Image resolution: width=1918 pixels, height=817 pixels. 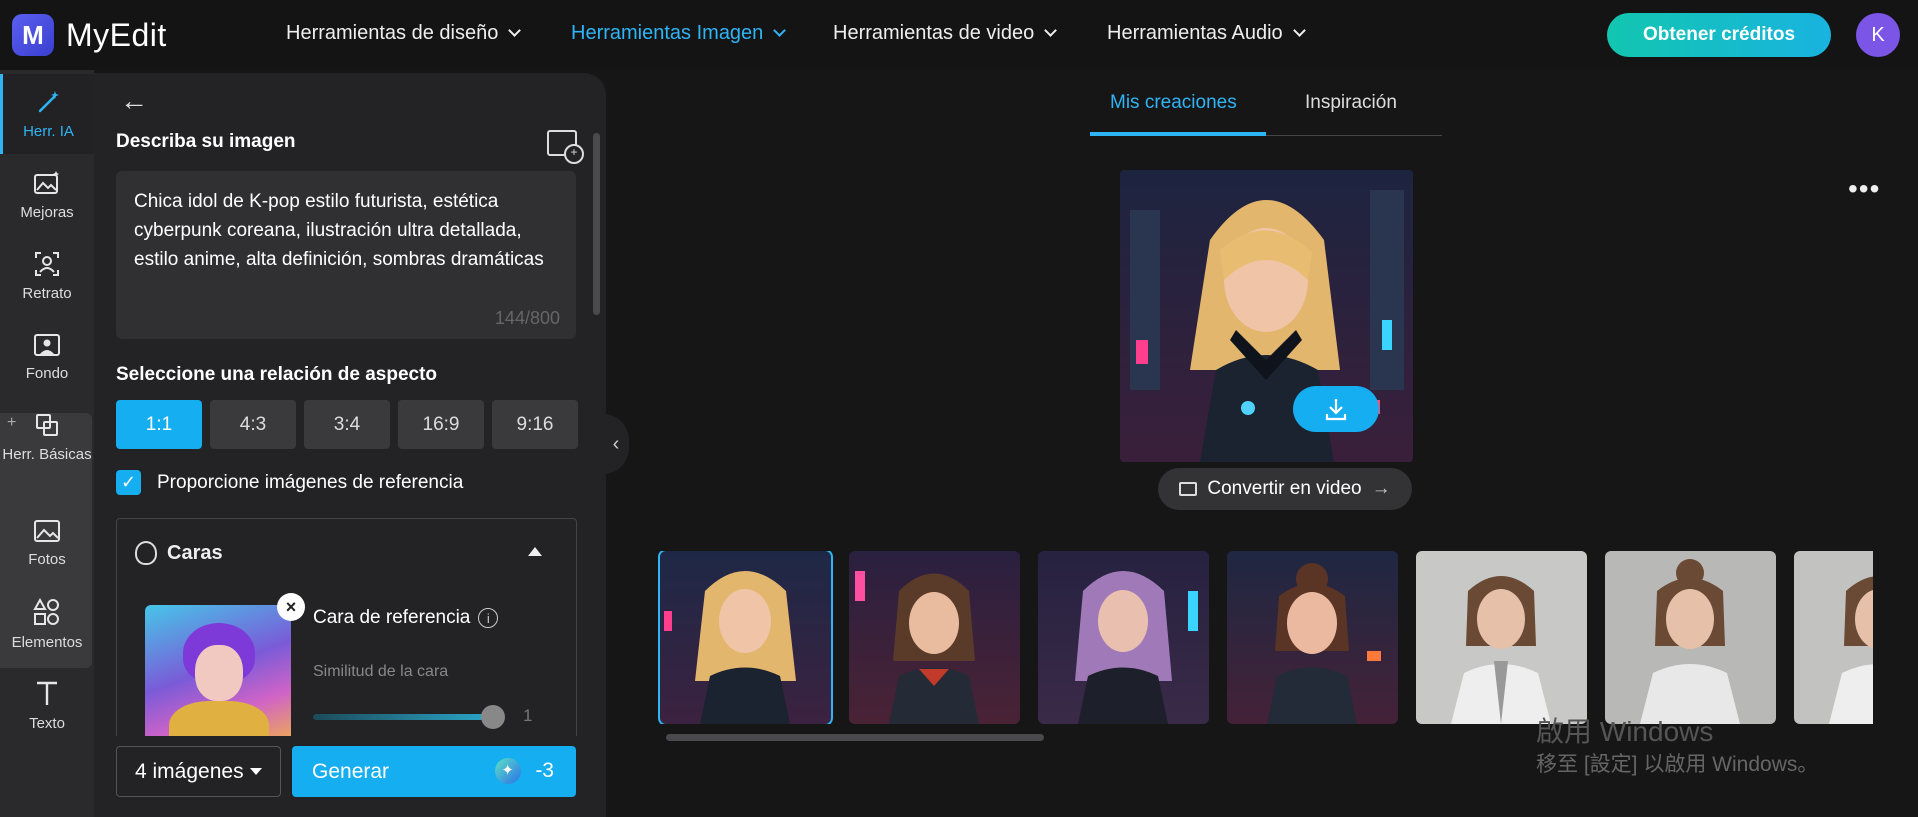 I want to click on image-count-value: 4 imágenes, so click(x=189, y=771).